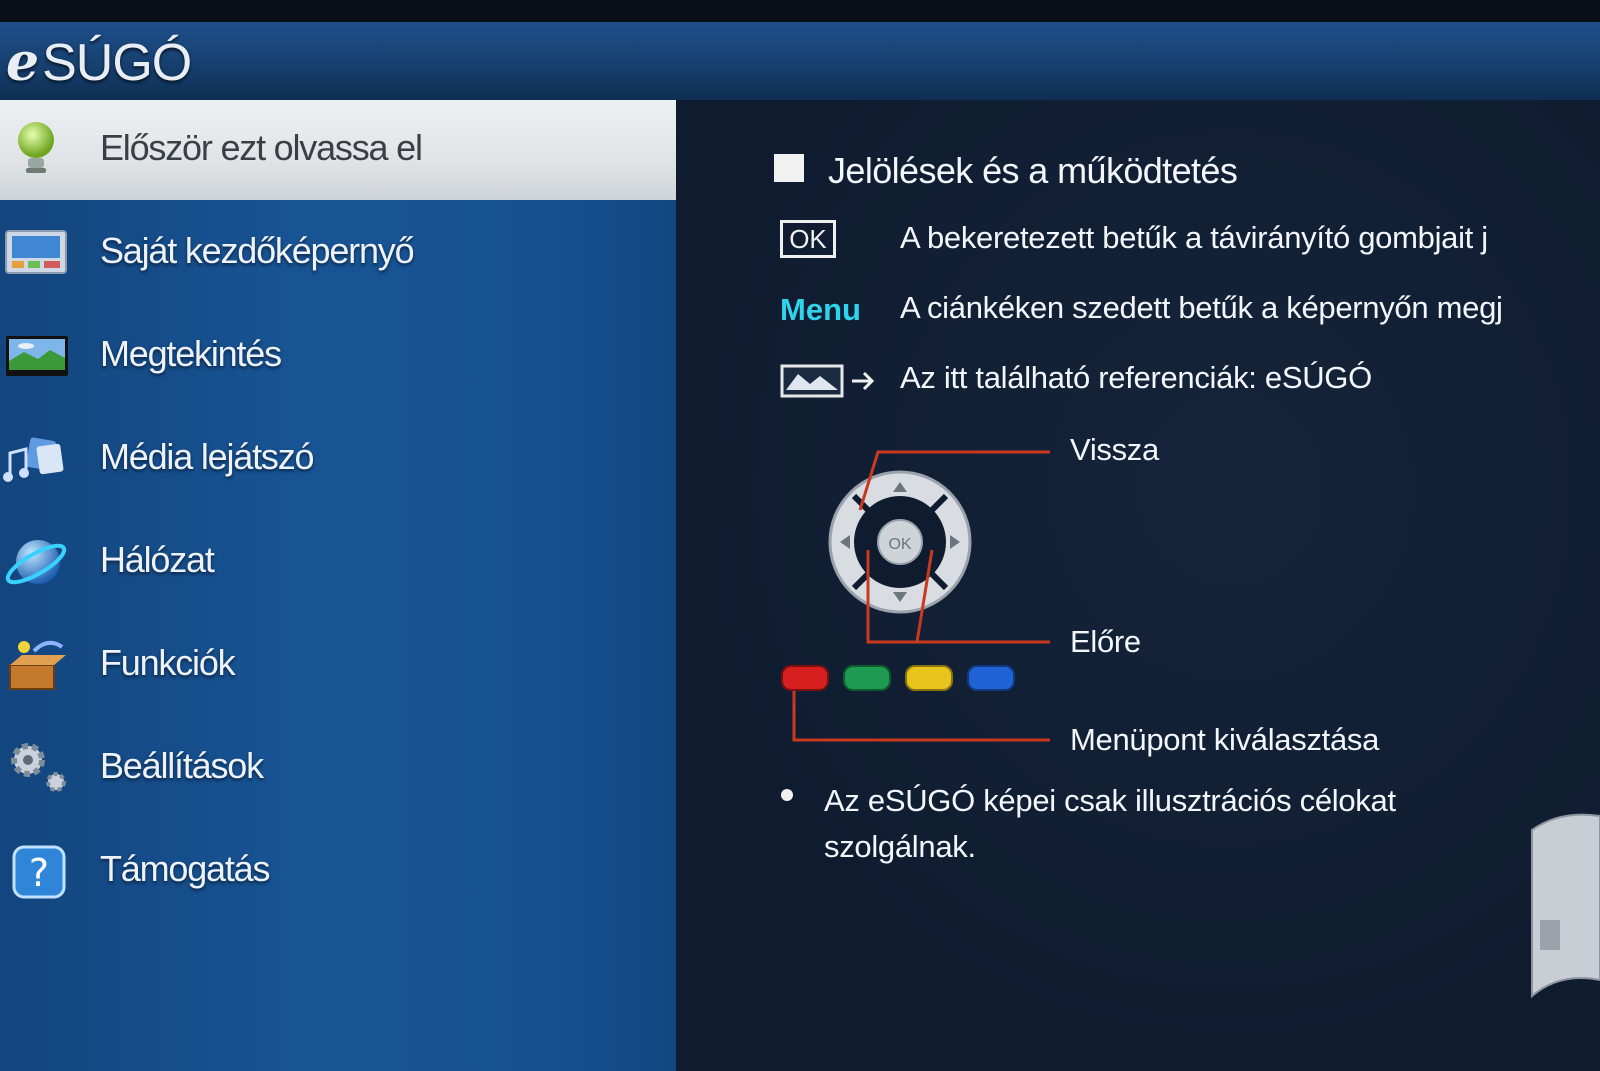 The image size is (1600, 1071). Describe the element at coordinates (1565, 906) in the screenshot. I see `book-page-icon` at that location.